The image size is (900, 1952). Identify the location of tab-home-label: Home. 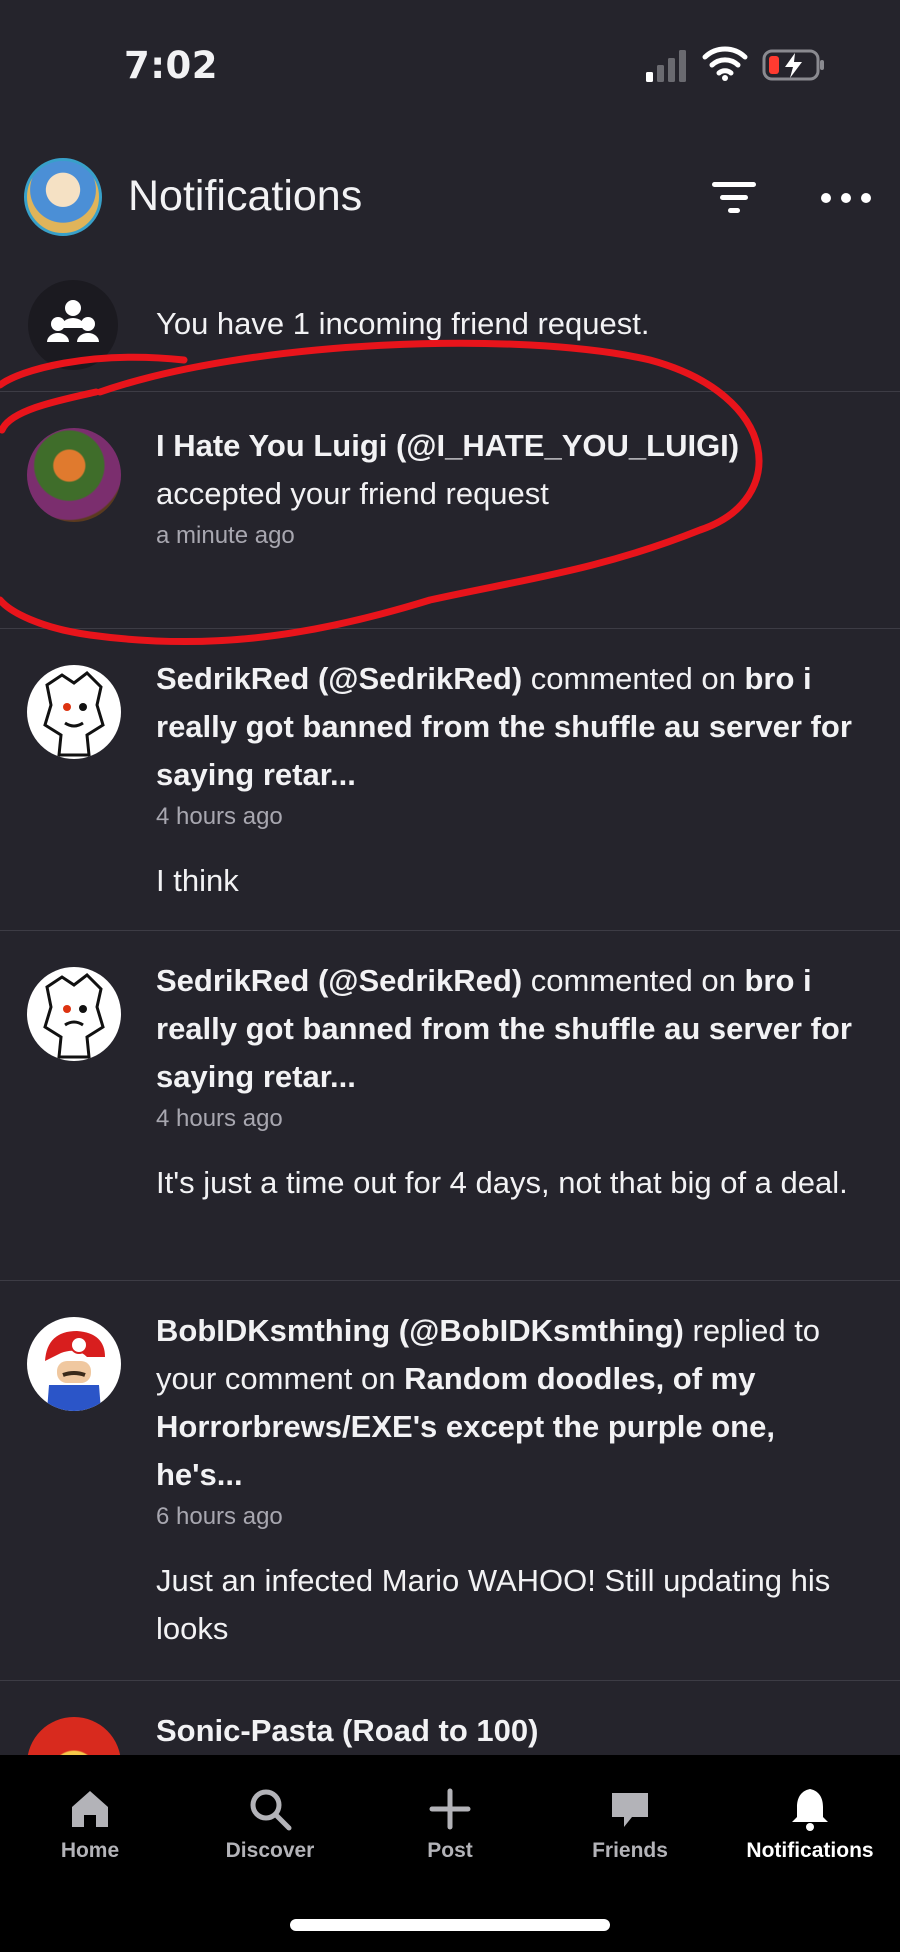
(90, 1850).